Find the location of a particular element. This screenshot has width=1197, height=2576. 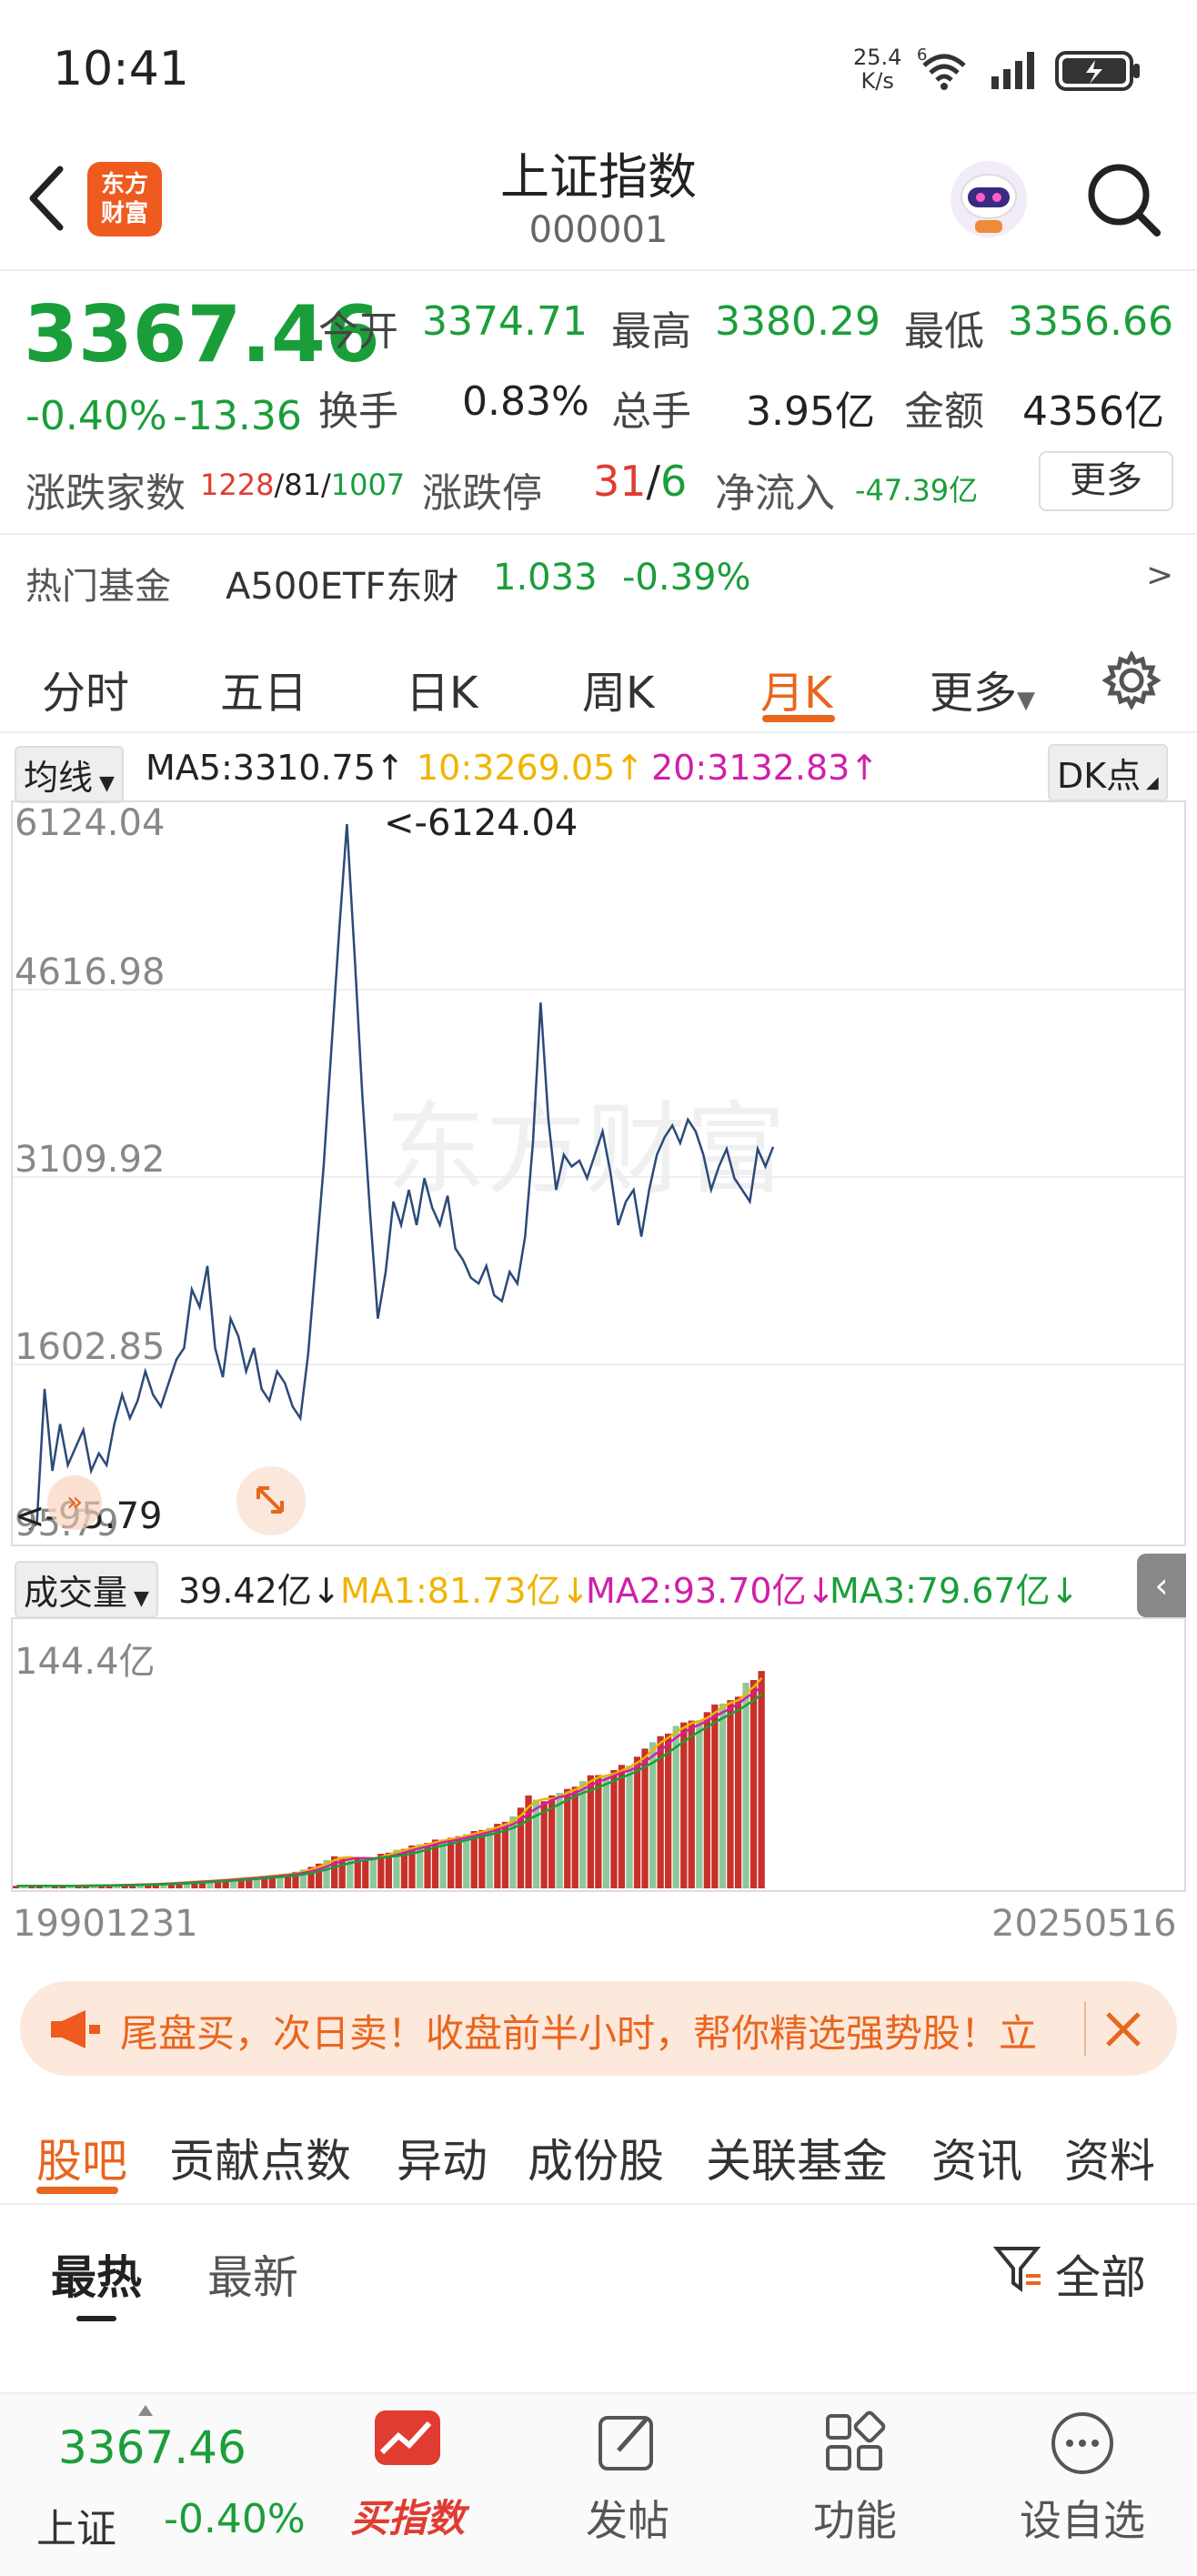

tab-daily-k: 日K is located at coordinates (442, 688).